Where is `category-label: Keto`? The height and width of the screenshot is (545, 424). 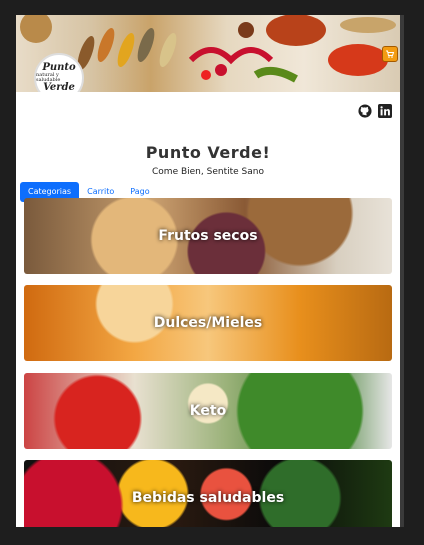 category-label: Keto is located at coordinates (208, 411).